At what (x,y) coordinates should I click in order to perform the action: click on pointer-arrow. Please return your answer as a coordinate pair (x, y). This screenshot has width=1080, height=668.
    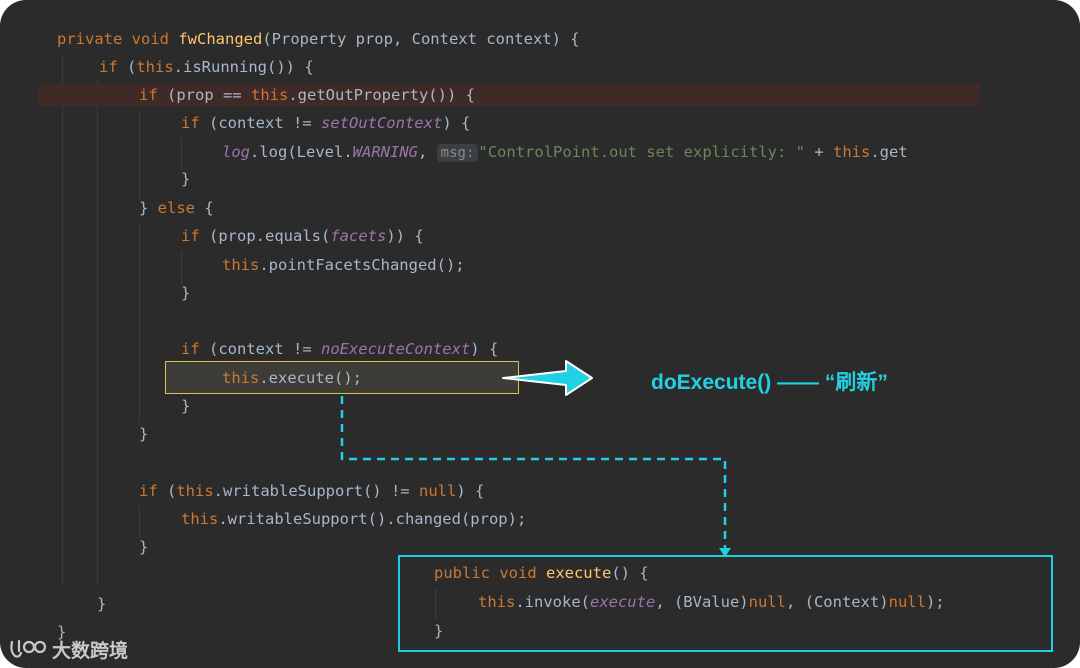
    Looking at the image, I should click on (547, 378).